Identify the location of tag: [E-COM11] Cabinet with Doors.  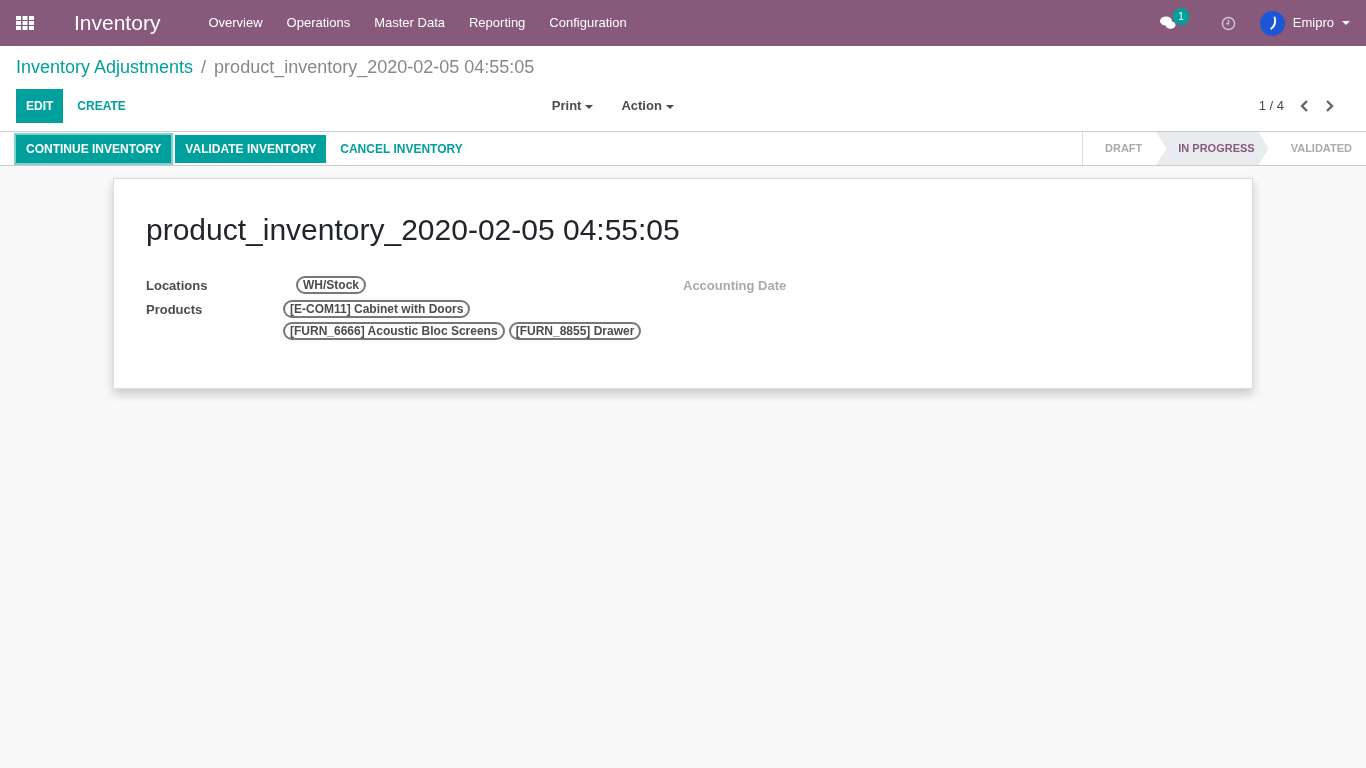
(377, 308).